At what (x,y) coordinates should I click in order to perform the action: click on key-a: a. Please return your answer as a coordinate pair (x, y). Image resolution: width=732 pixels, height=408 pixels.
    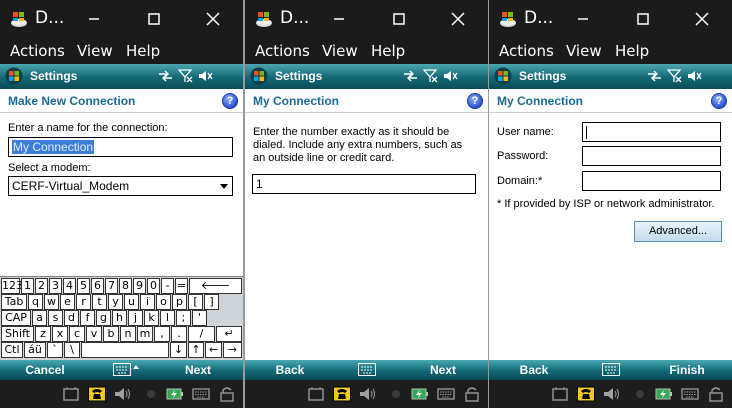
    Looking at the image, I should click on (39, 318).